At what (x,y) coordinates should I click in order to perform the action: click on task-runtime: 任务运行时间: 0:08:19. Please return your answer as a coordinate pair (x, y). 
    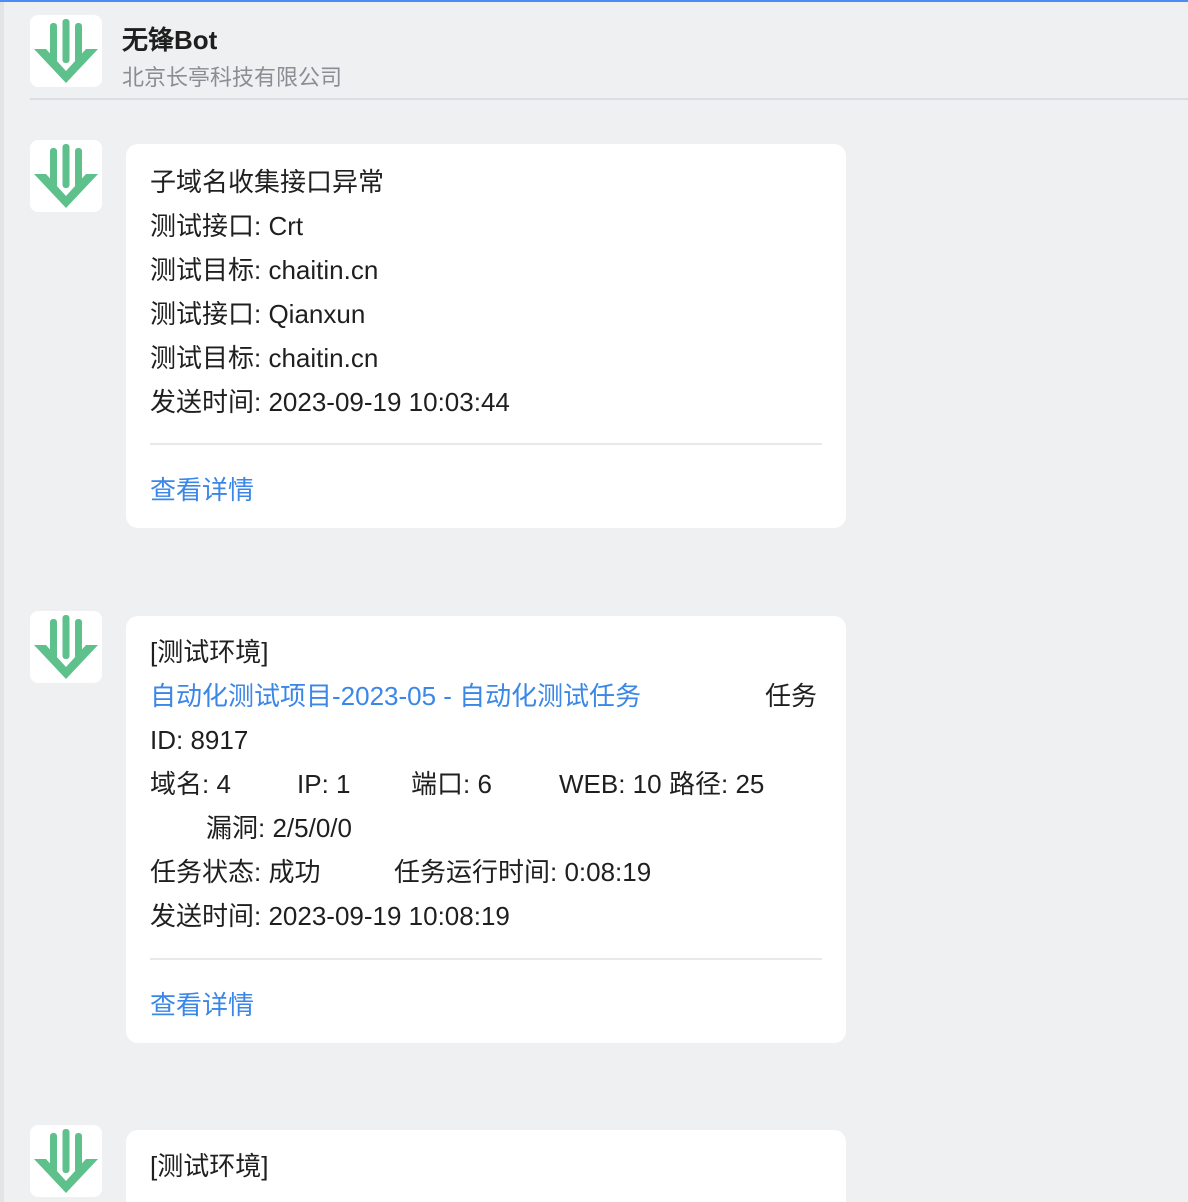
    Looking at the image, I should click on (523, 872).